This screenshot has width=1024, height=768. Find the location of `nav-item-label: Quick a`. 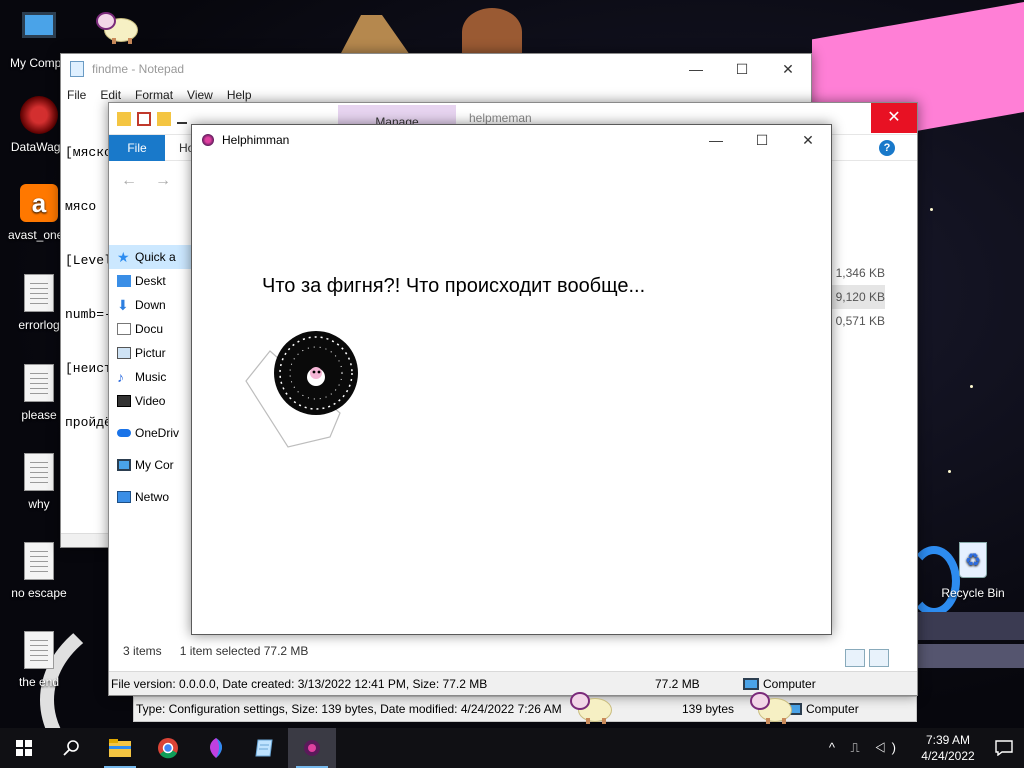

nav-item-label: Quick a is located at coordinates (155, 257).